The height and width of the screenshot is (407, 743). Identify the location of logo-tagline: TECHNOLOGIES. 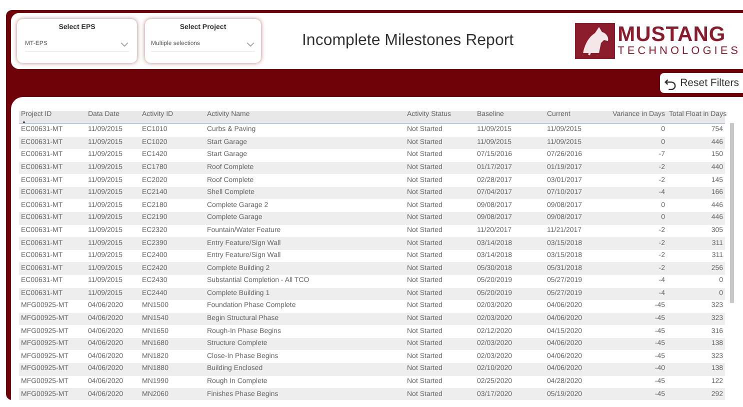
(679, 51).